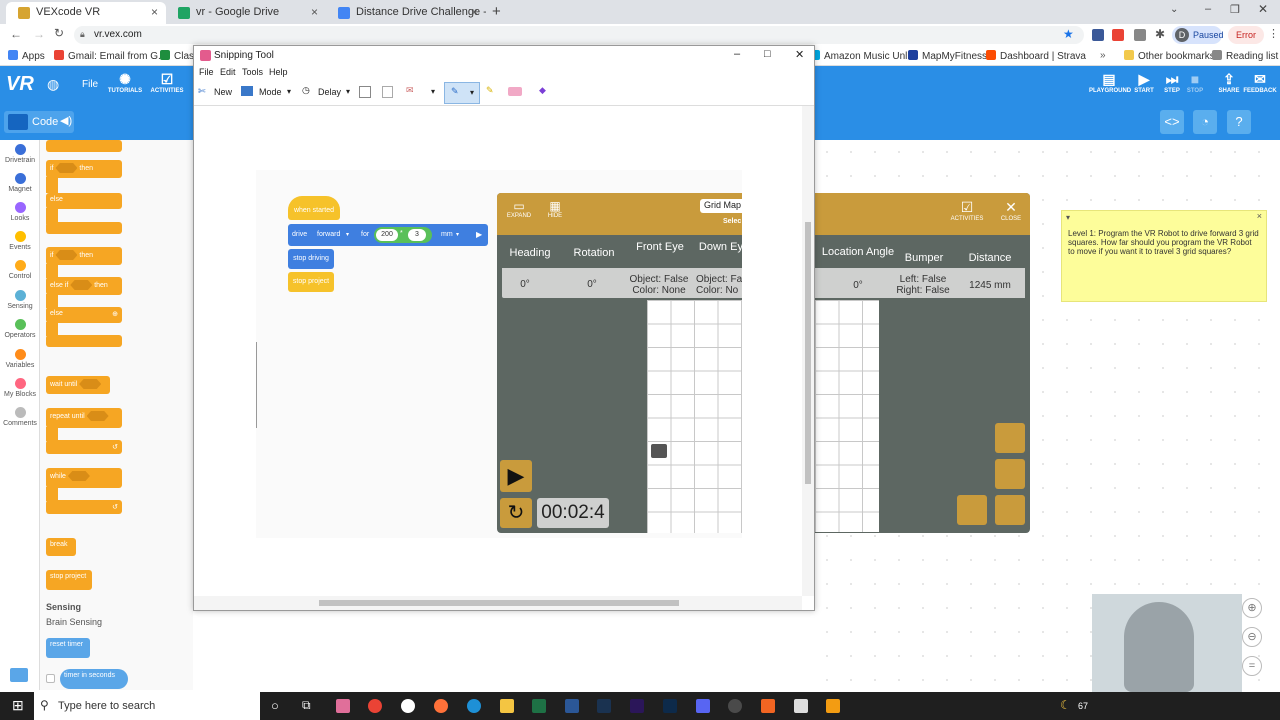  I want to click on category-events: Events, so click(20, 241).